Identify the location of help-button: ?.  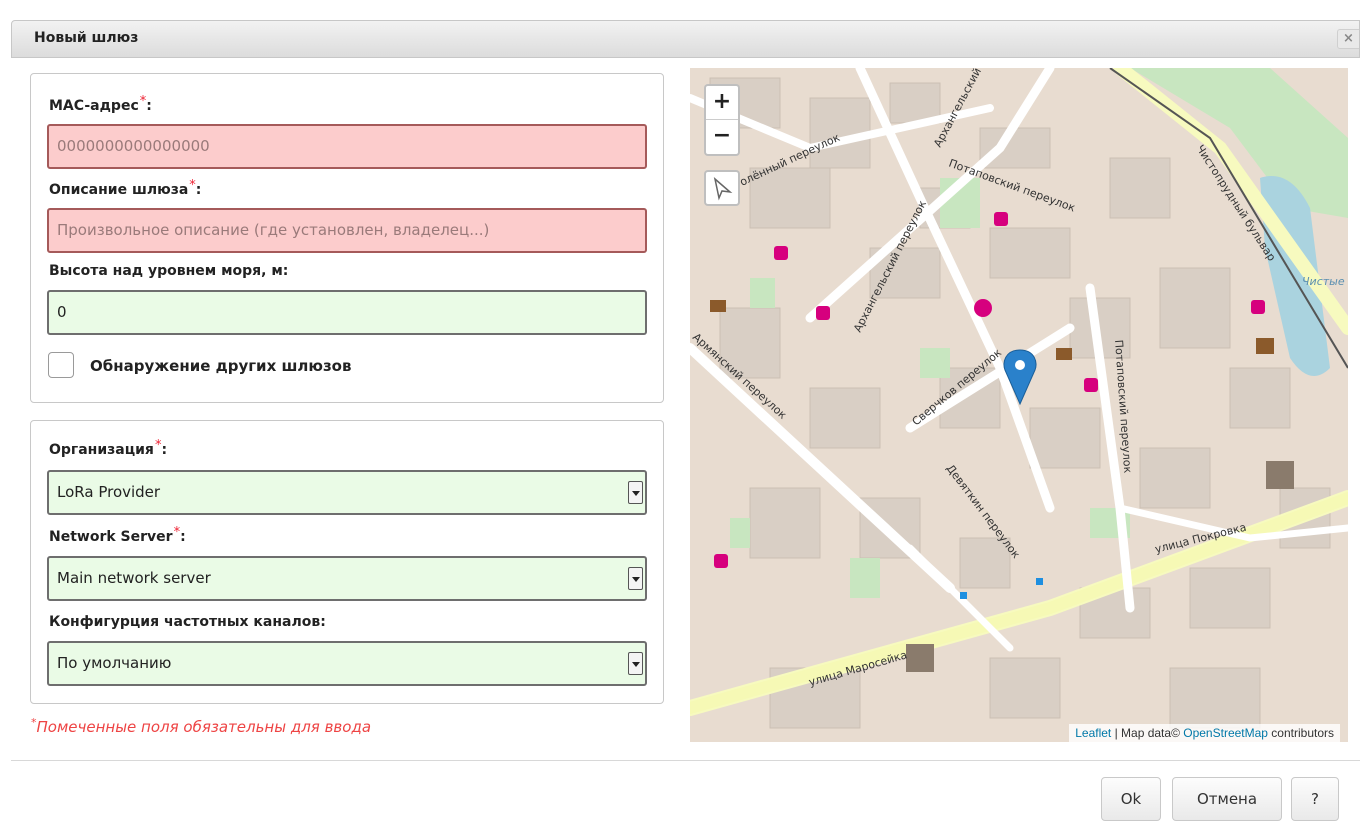
(1315, 799).